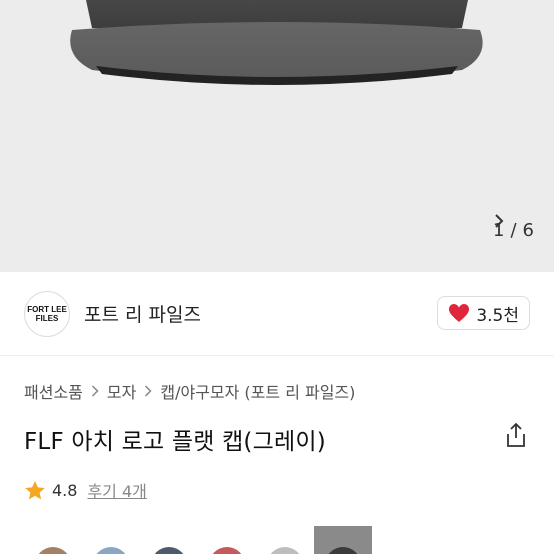 This screenshot has height=554, width=554. I want to click on color-thumbnails, so click(198, 540).